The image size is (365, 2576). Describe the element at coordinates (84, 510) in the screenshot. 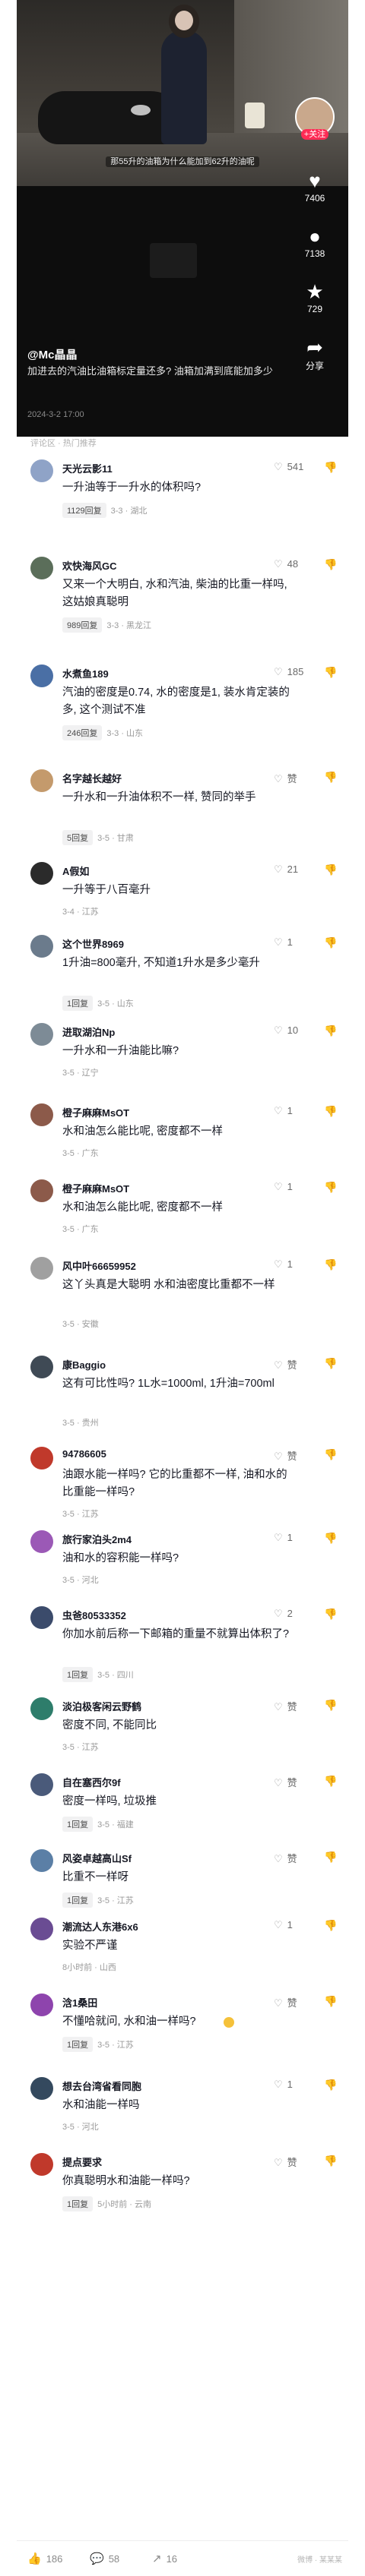

I see `reply-count-button: 1129回复` at that location.